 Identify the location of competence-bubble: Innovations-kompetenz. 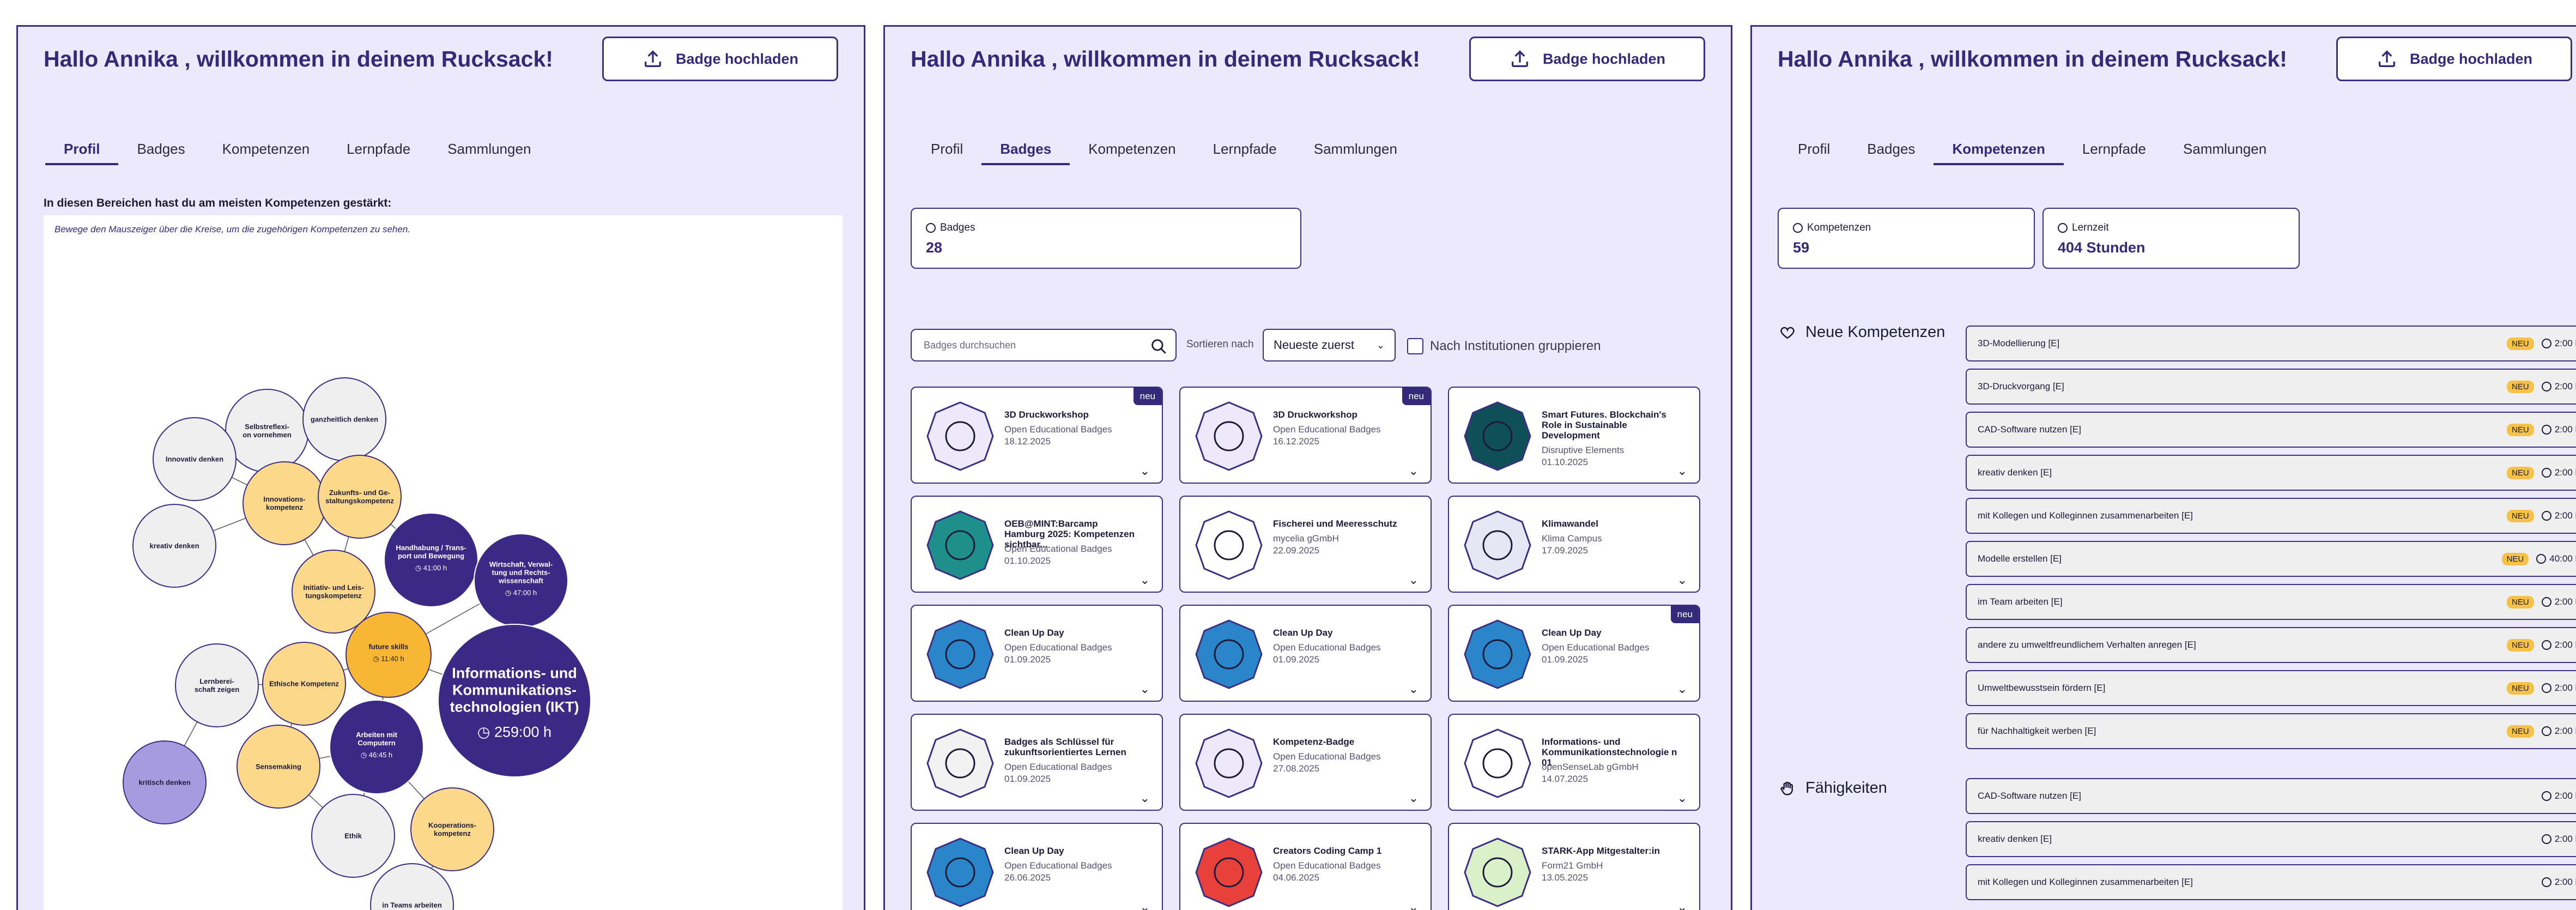
(285, 503).